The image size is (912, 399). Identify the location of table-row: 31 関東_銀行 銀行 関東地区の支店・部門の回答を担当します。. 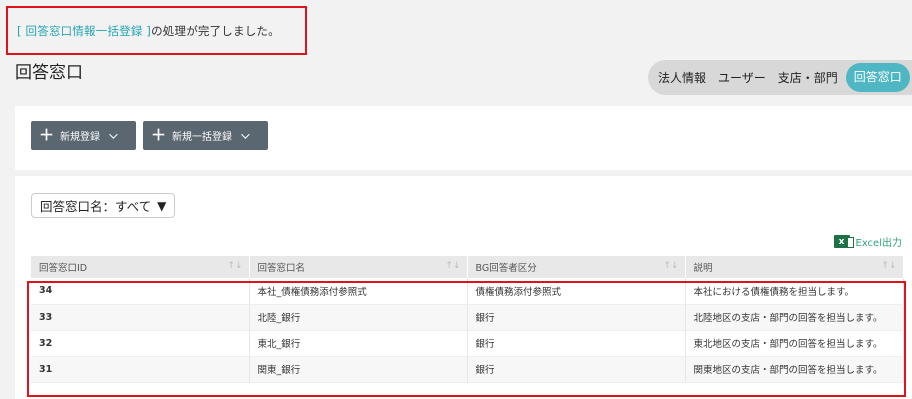
(467, 369).